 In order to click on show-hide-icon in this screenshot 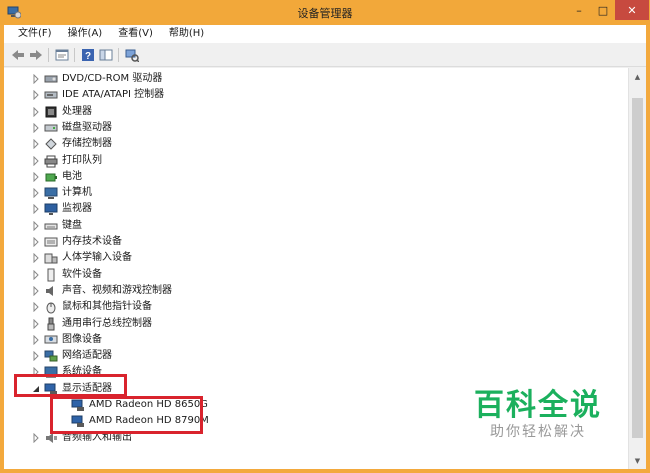, I will do `click(106, 55)`.